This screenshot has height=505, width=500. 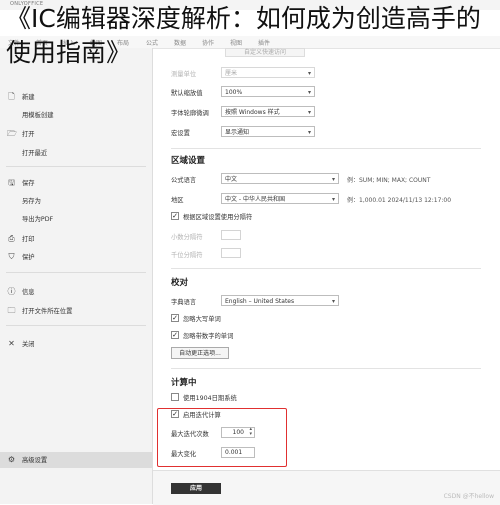 What do you see at coordinates (175, 335) in the screenshot?
I see `ignore-numbers-checkbox: ✓` at bounding box center [175, 335].